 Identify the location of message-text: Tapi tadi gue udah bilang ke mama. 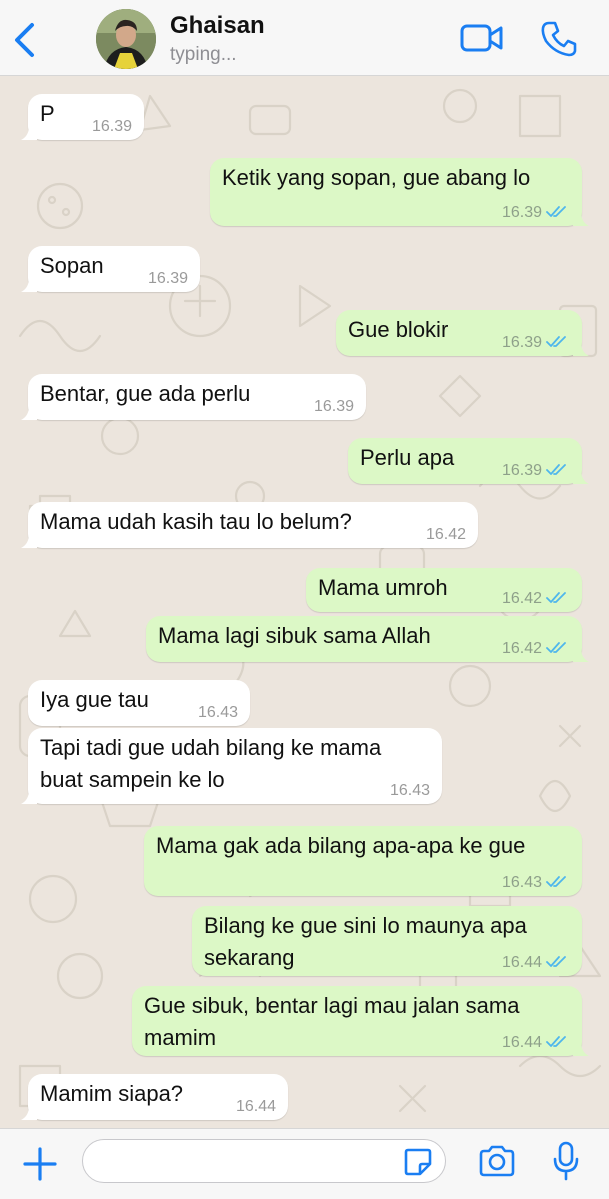
(211, 747).